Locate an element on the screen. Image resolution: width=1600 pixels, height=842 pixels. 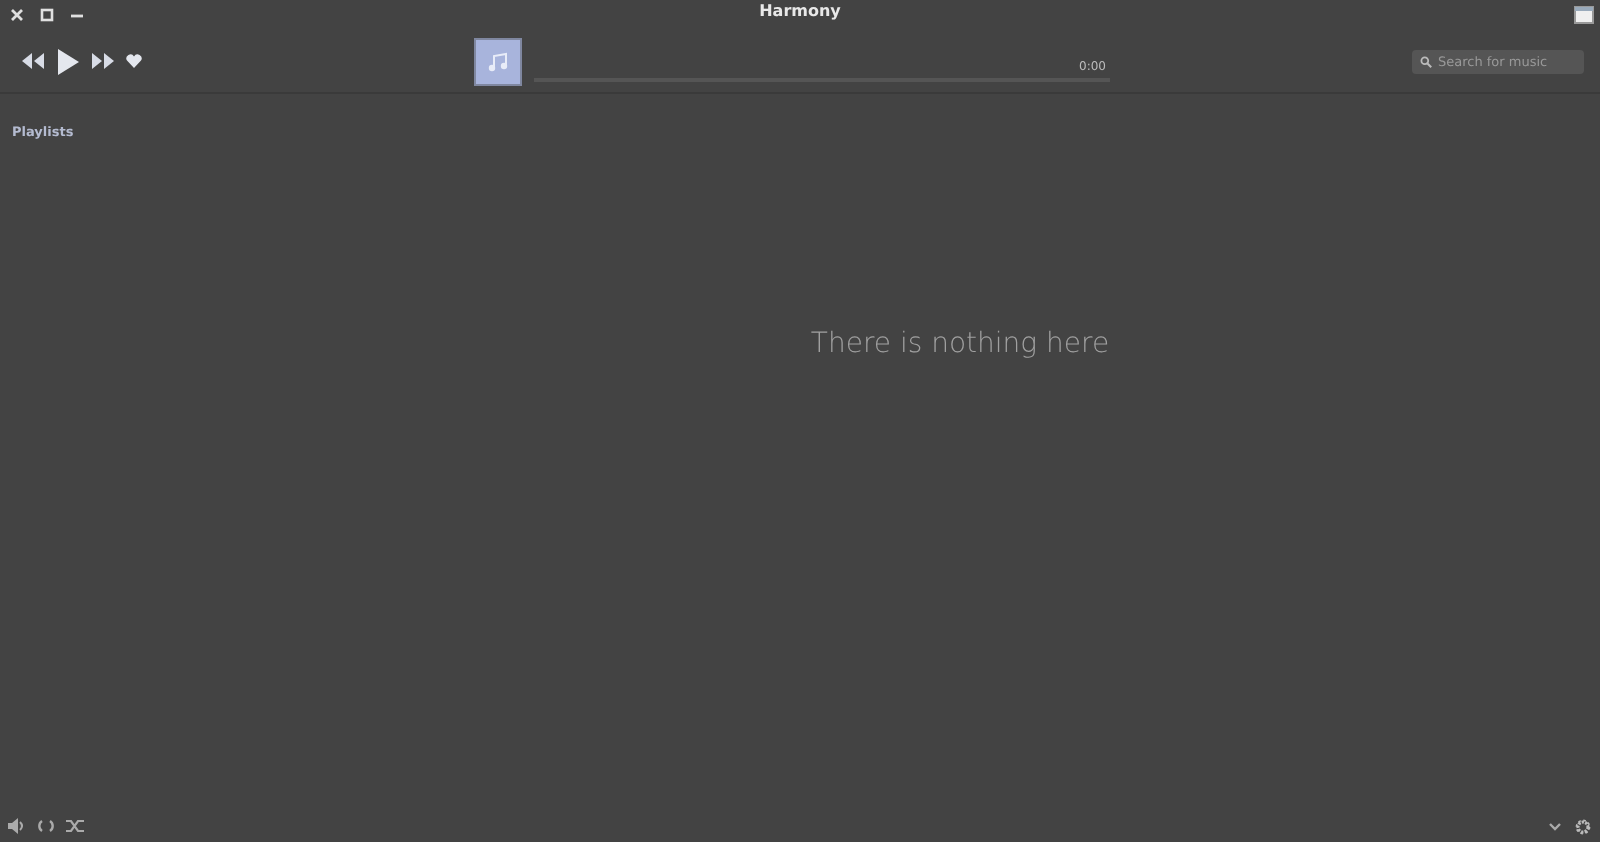
maximize-icon is located at coordinates (47, 15).